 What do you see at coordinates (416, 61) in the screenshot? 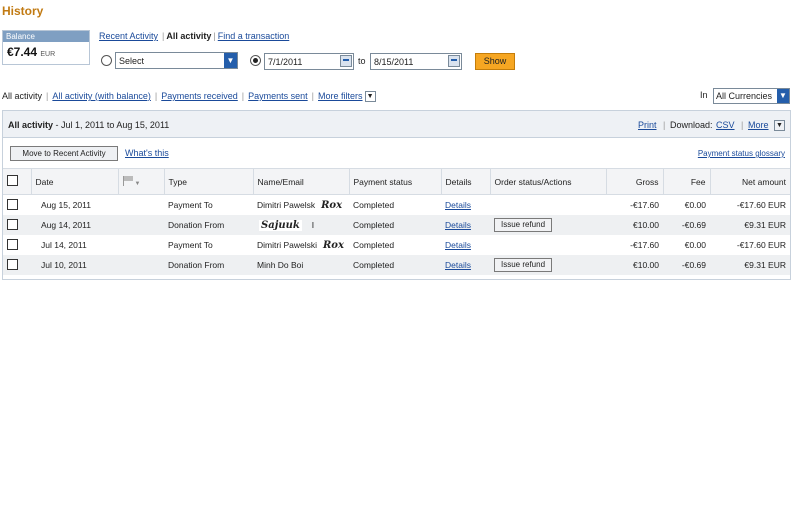
I see `to-date-field: 8/15/2011` at bounding box center [416, 61].